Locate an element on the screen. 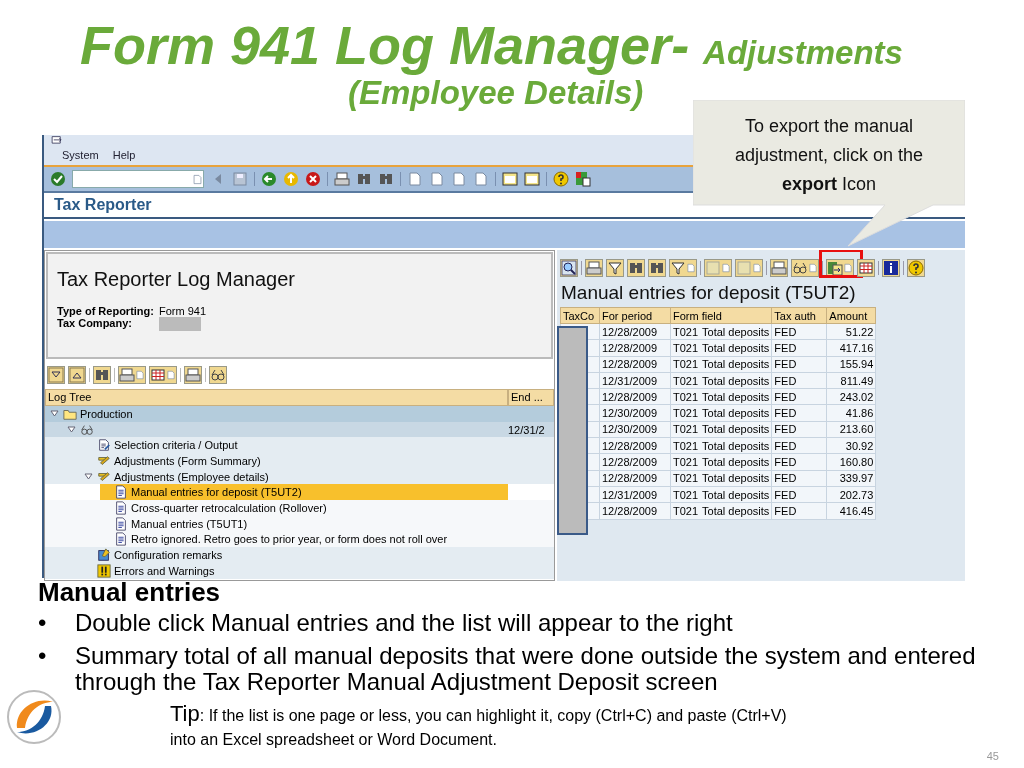  next-page-icon is located at coordinates (459, 179).